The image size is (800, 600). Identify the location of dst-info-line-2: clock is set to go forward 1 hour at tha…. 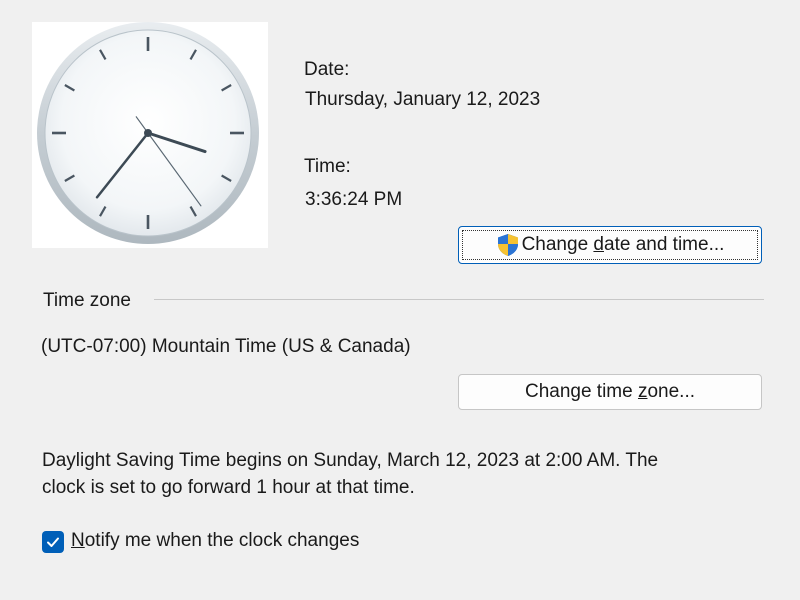
(228, 487).